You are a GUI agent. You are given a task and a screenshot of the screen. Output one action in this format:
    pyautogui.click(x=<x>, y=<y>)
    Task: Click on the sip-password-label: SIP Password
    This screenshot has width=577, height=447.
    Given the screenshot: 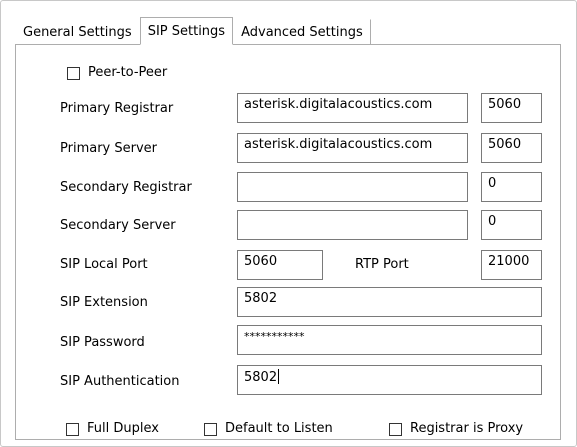 What is the action you would take?
    pyautogui.click(x=102, y=342)
    